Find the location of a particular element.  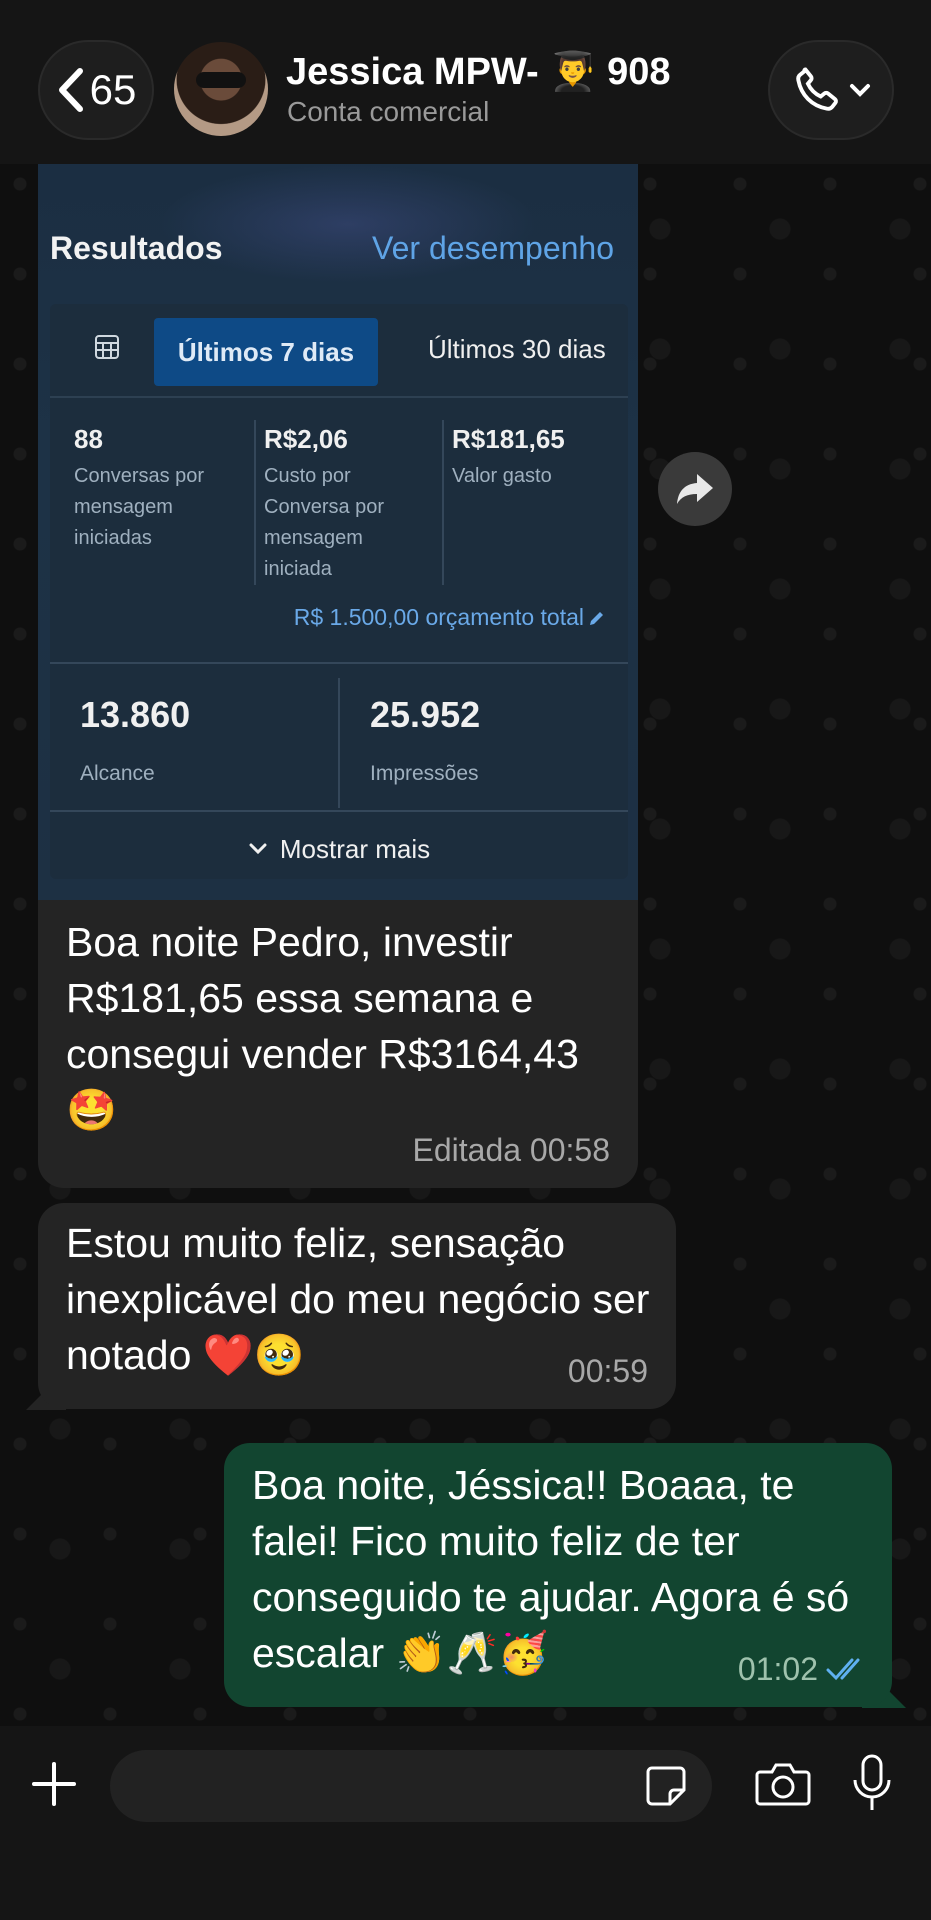

chat-header: 65 Jessica MPW- 👨‍🎓 908 Conta comercial is located at coordinates (465, 82).